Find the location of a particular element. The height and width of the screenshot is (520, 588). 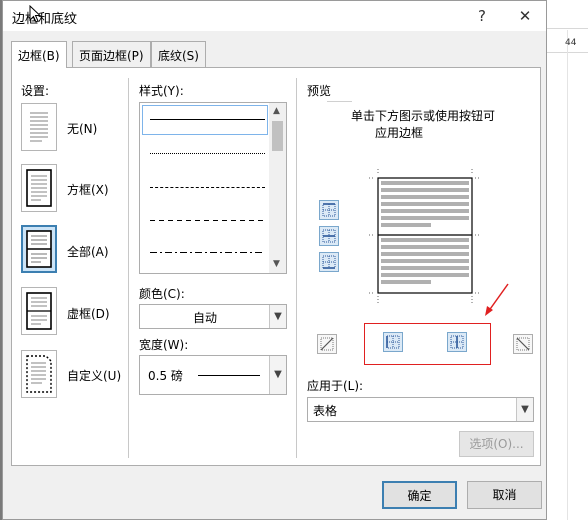

border-grid-icon is located at coordinates (39, 311).